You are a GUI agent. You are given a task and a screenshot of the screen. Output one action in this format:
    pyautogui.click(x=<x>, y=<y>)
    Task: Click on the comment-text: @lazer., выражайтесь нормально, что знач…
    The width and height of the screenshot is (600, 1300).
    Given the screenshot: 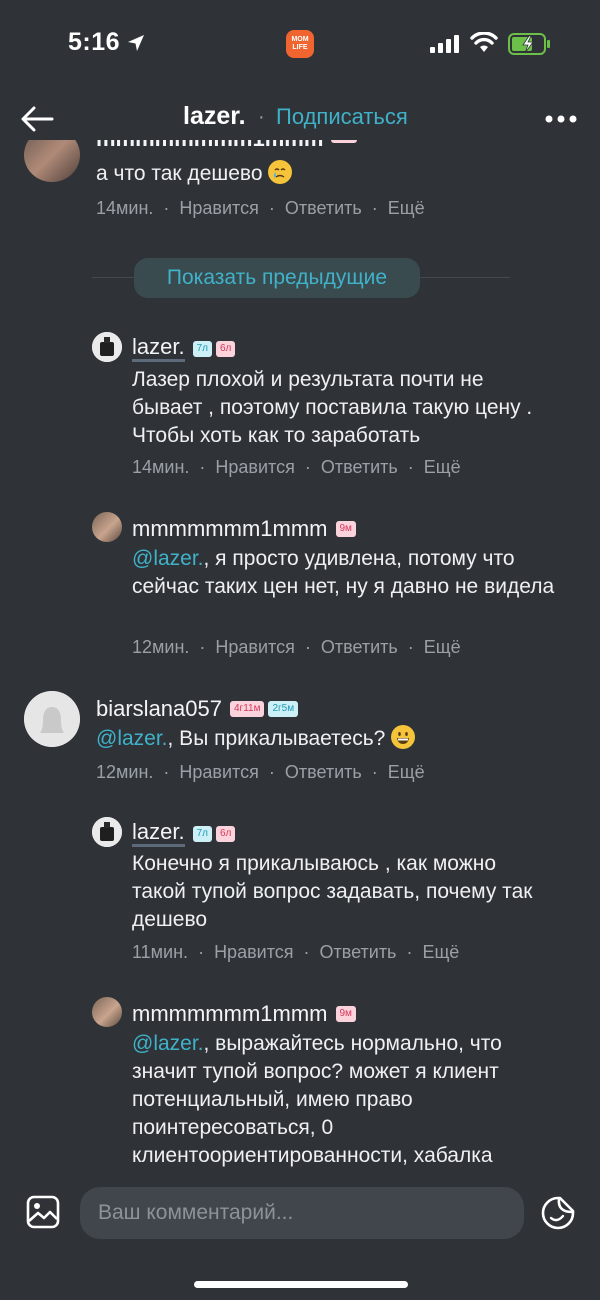 What is the action you would take?
    pyautogui.click(x=317, y=1099)
    